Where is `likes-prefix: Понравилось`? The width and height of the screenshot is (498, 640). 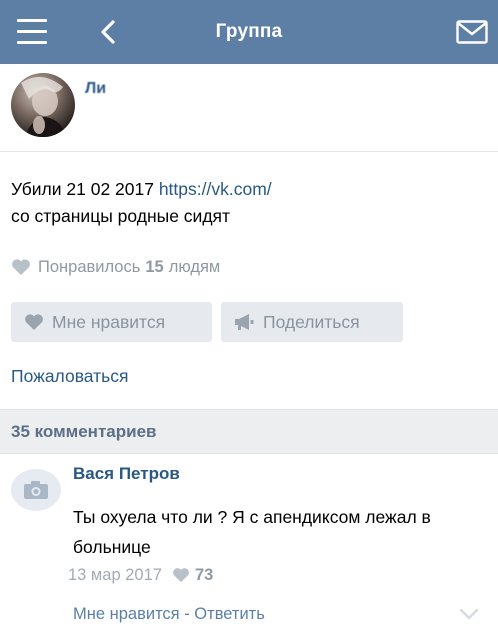
likes-prefix: Понравилось is located at coordinates (89, 266).